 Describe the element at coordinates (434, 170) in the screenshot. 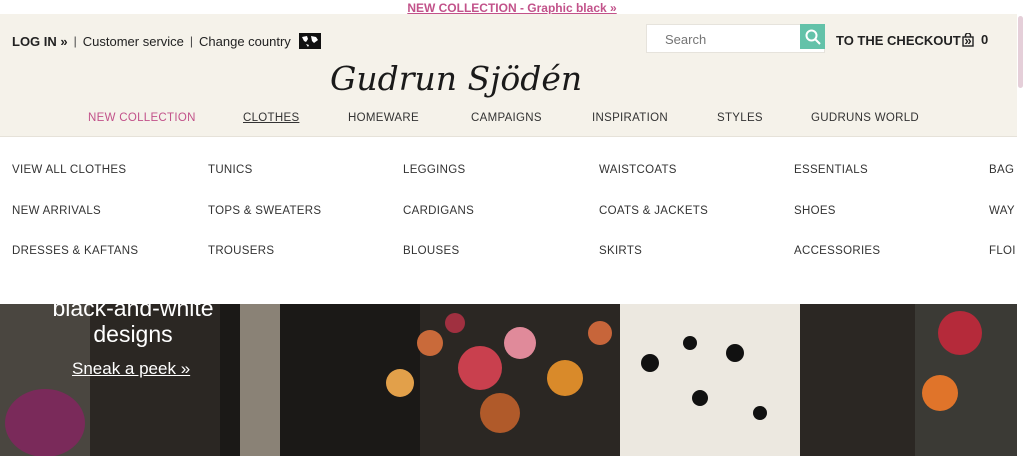

I see `menu-leggings: LEGGINGS` at that location.